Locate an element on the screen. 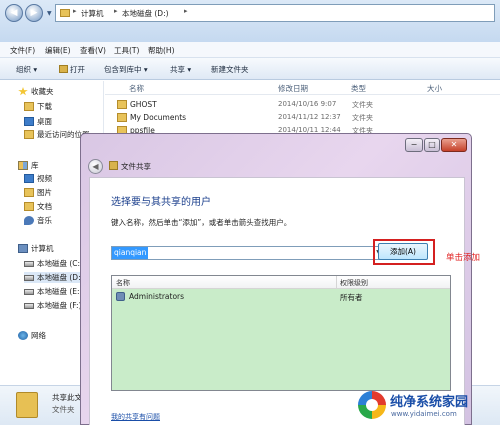 The height and width of the screenshot is (425, 500). column-type: 类型 is located at coordinates (358, 88).